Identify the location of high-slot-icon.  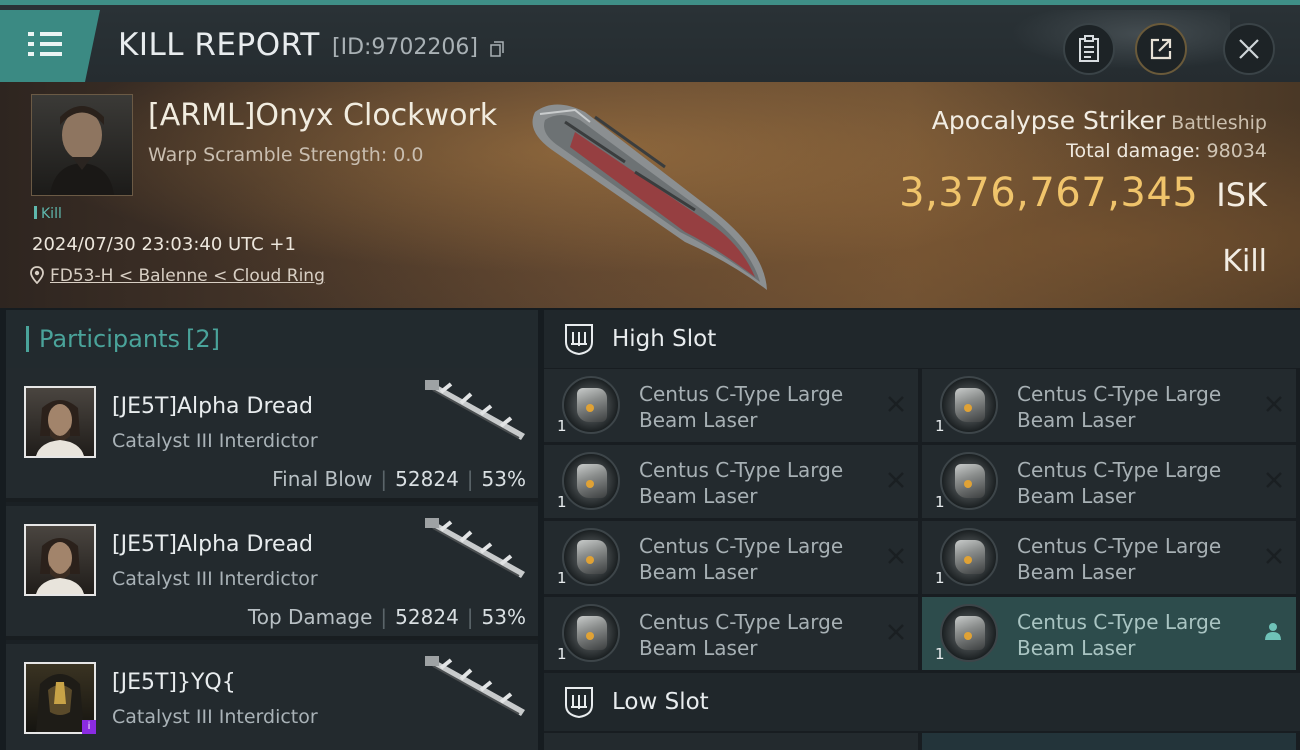
(579, 340).